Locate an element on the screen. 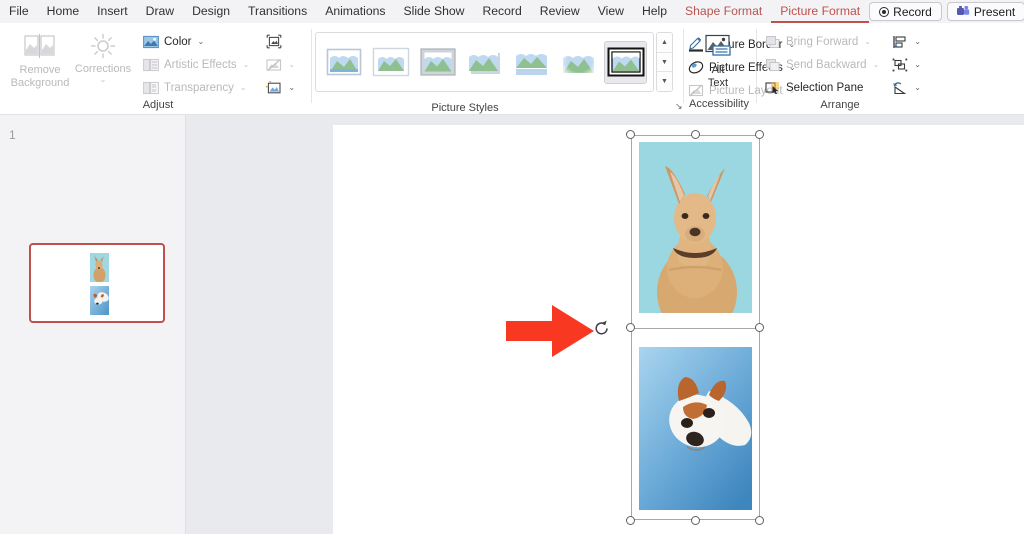 The width and height of the screenshot is (1024, 534). bring-forward-label: Bring Forward is located at coordinates (822, 41).